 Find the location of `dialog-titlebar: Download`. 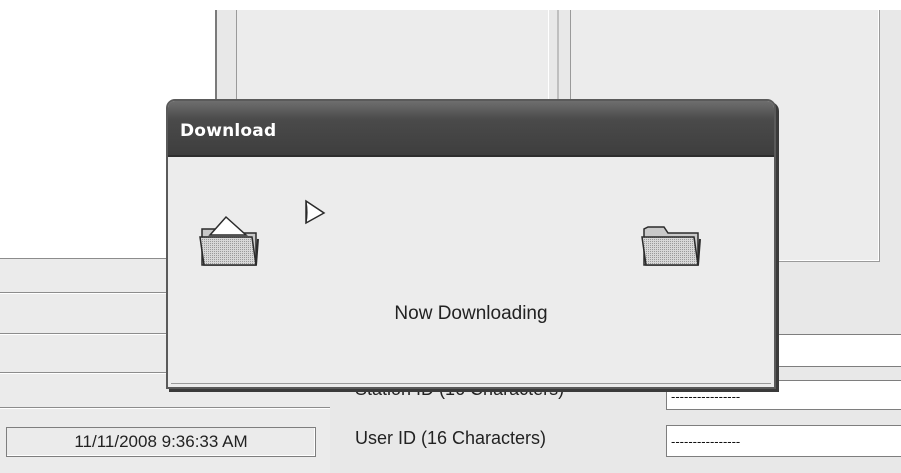

dialog-titlebar: Download is located at coordinates (471, 129).